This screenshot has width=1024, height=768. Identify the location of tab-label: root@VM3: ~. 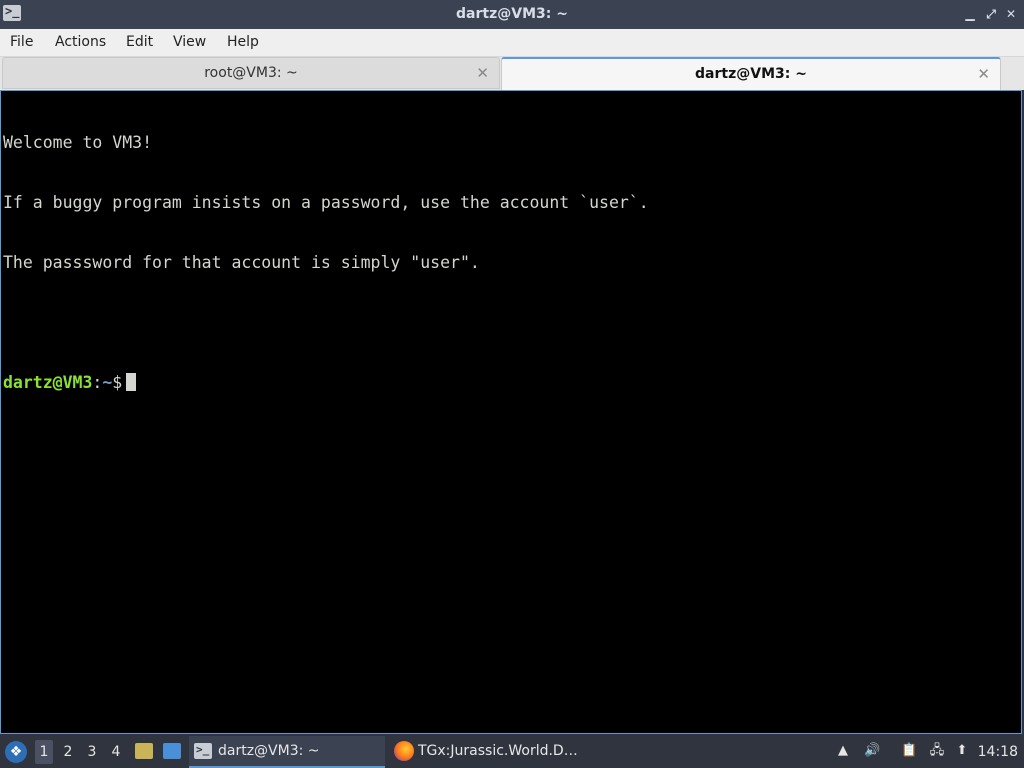
(251, 73).